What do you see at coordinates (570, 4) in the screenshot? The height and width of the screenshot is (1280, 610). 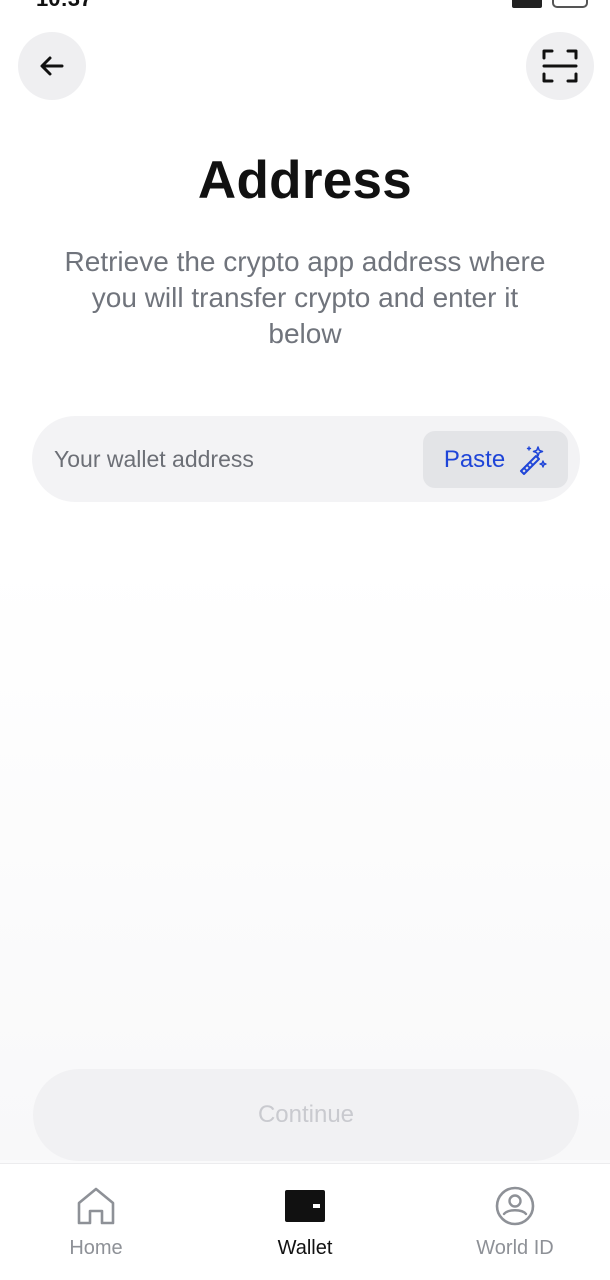 I see `battery-icon` at bounding box center [570, 4].